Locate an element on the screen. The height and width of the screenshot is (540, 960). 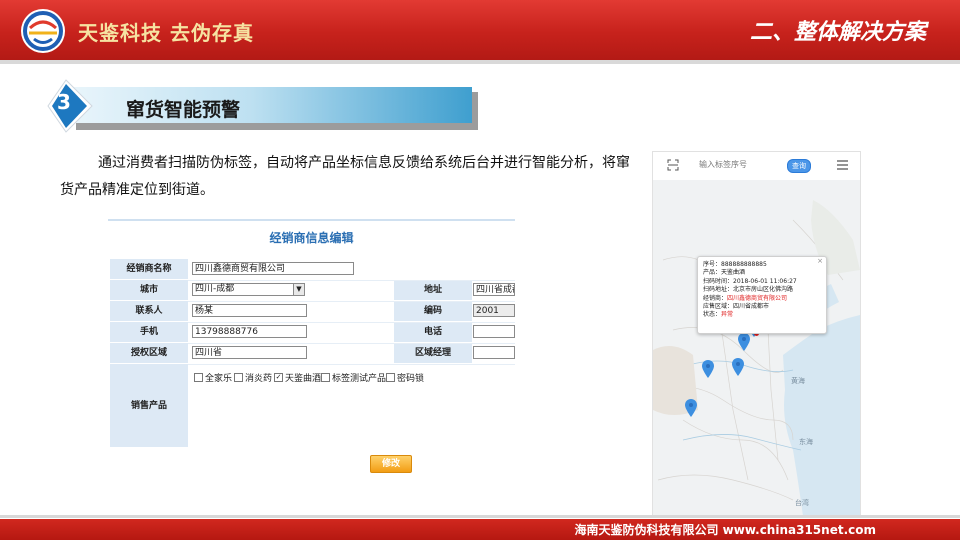
map-label-yellow-sea: 黄海 is located at coordinates (798, 381).